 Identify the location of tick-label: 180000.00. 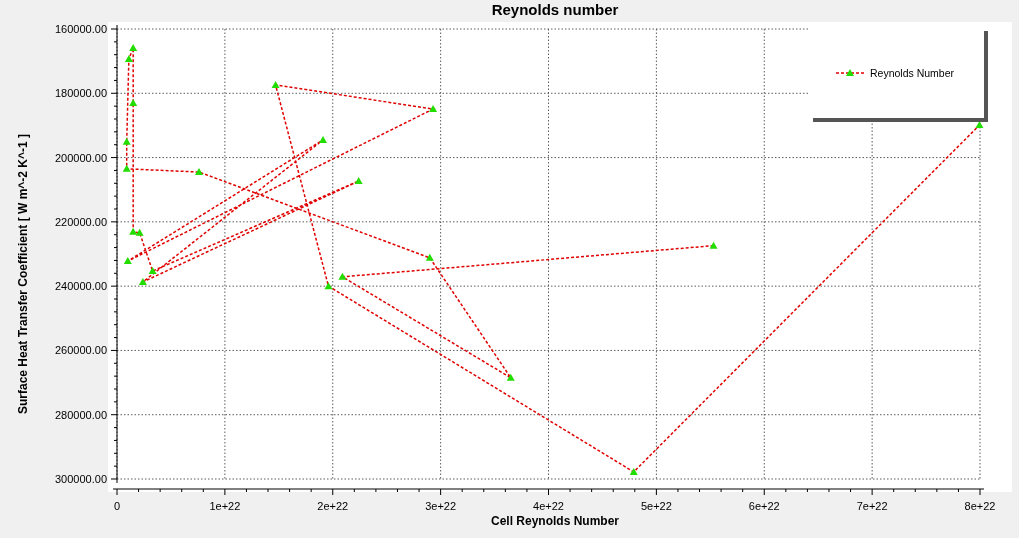
(81, 93).